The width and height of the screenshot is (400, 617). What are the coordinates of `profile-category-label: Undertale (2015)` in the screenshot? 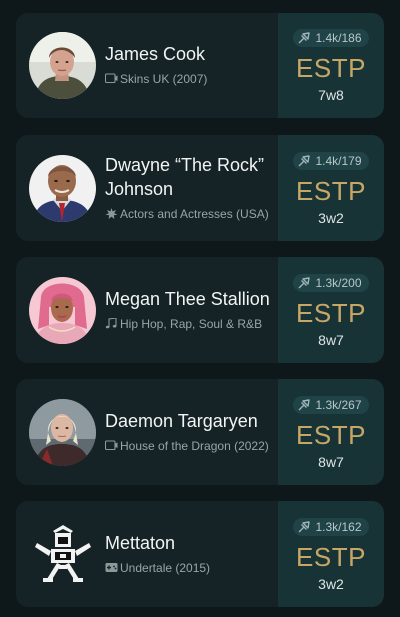 It's located at (165, 567).